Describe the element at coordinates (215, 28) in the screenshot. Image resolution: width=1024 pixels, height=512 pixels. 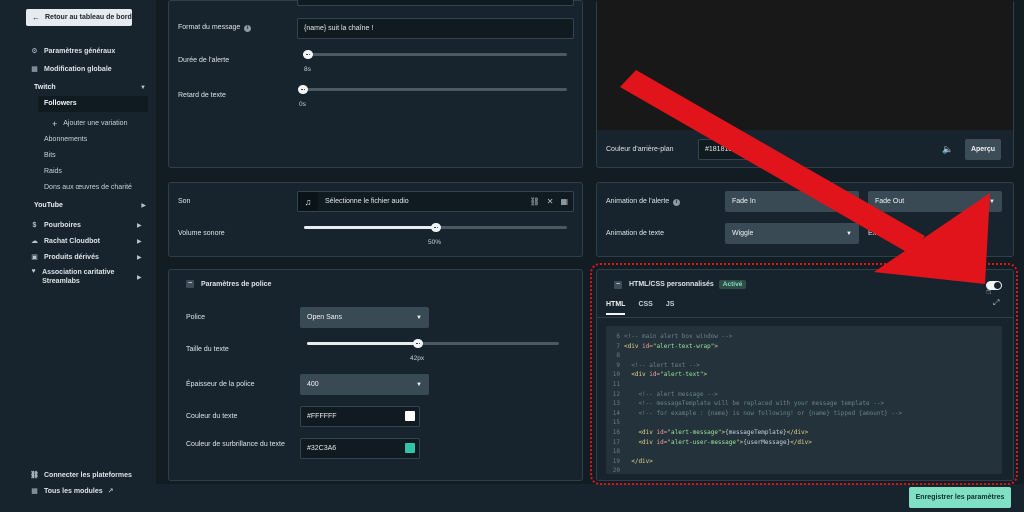
I see `format-label: Format du message i` at that location.